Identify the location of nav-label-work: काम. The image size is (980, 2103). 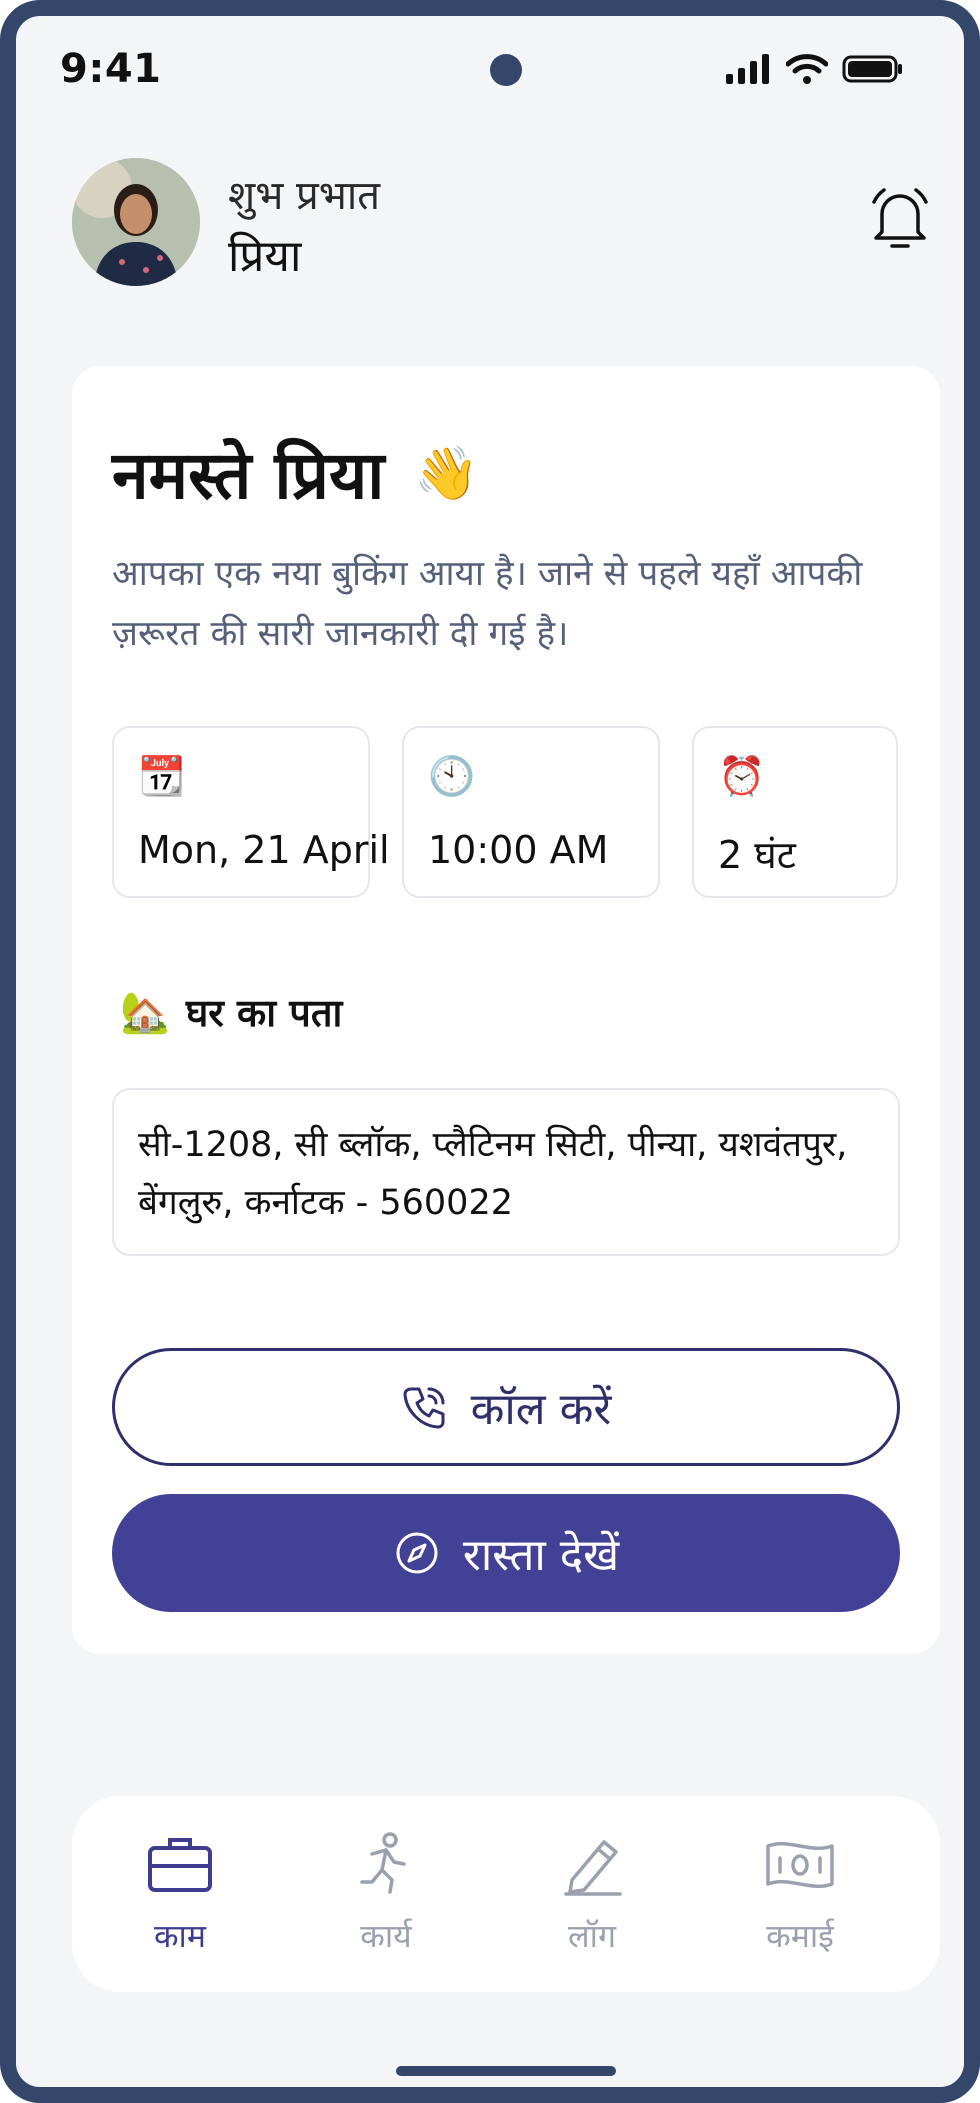
(179, 1936).